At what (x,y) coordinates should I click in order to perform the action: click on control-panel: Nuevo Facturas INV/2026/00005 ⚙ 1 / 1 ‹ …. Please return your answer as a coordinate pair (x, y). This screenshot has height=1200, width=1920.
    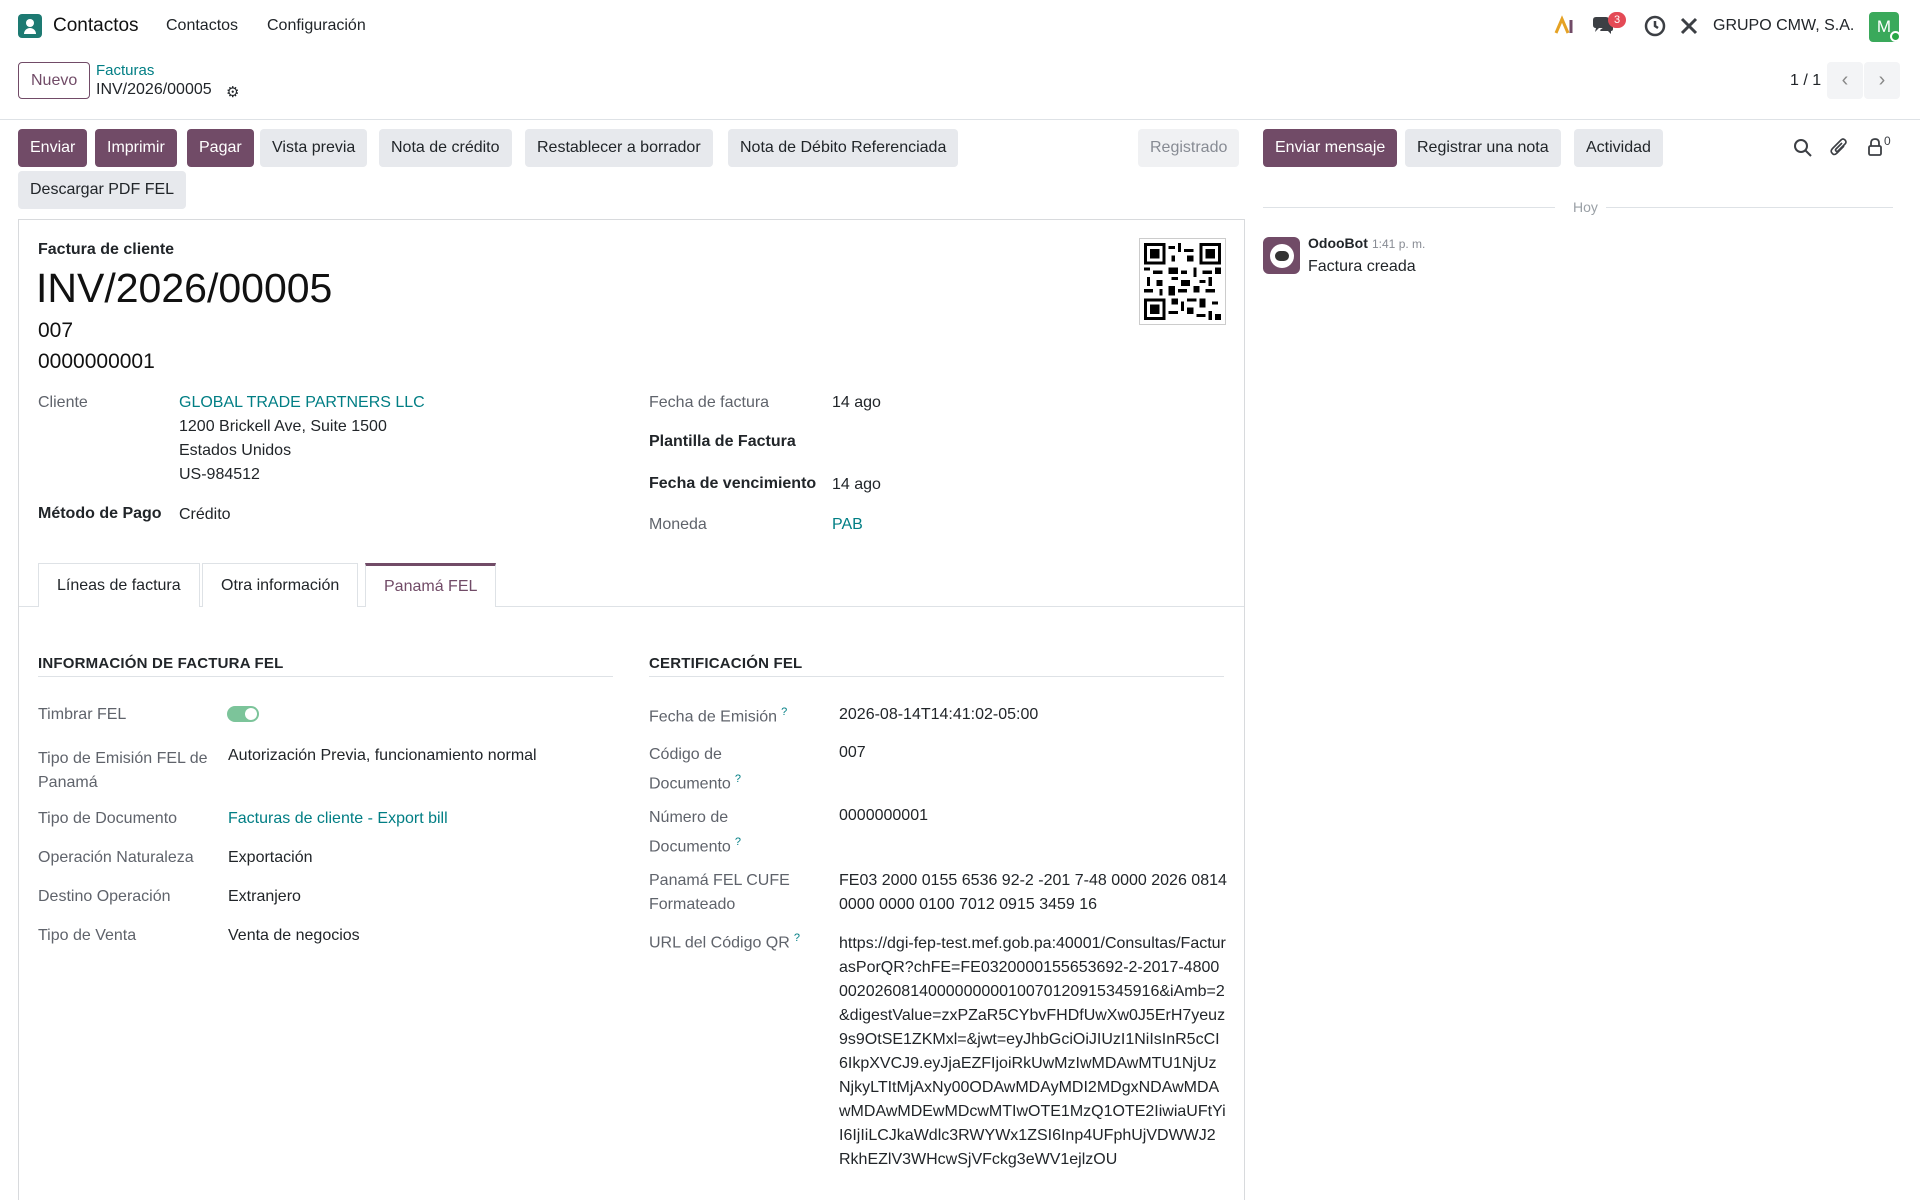
    Looking at the image, I should click on (960, 86).